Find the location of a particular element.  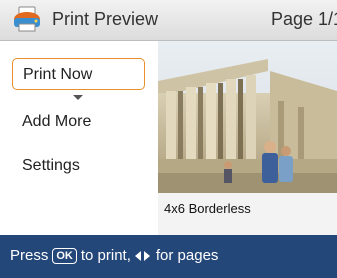

printer-icon is located at coordinates (27, 19).